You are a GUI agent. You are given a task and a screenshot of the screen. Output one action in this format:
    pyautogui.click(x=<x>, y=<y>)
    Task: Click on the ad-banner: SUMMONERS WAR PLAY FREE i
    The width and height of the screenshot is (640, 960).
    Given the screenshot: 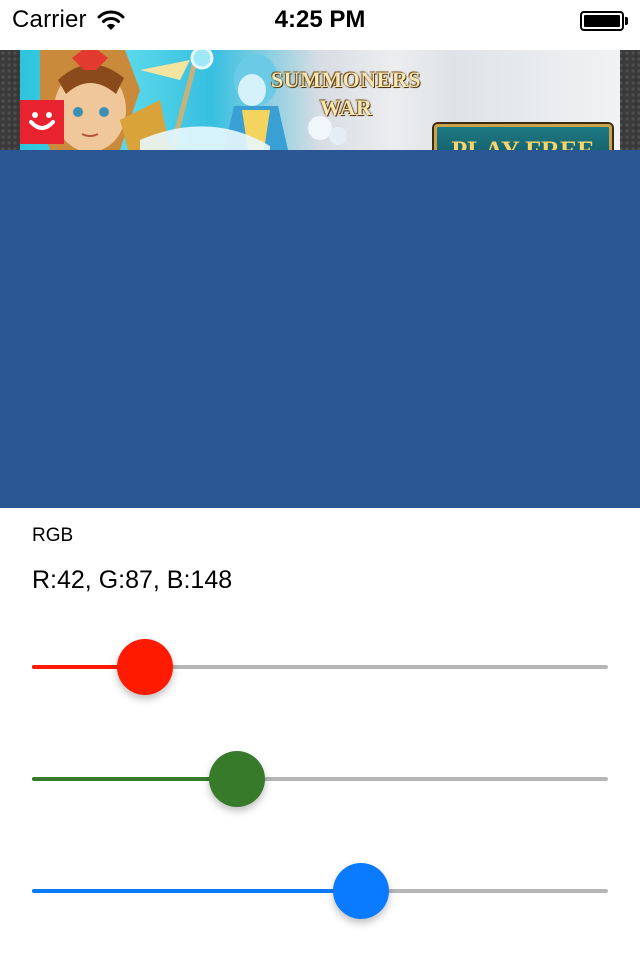 What is the action you would take?
    pyautogui.click(x=320, y=100)
    